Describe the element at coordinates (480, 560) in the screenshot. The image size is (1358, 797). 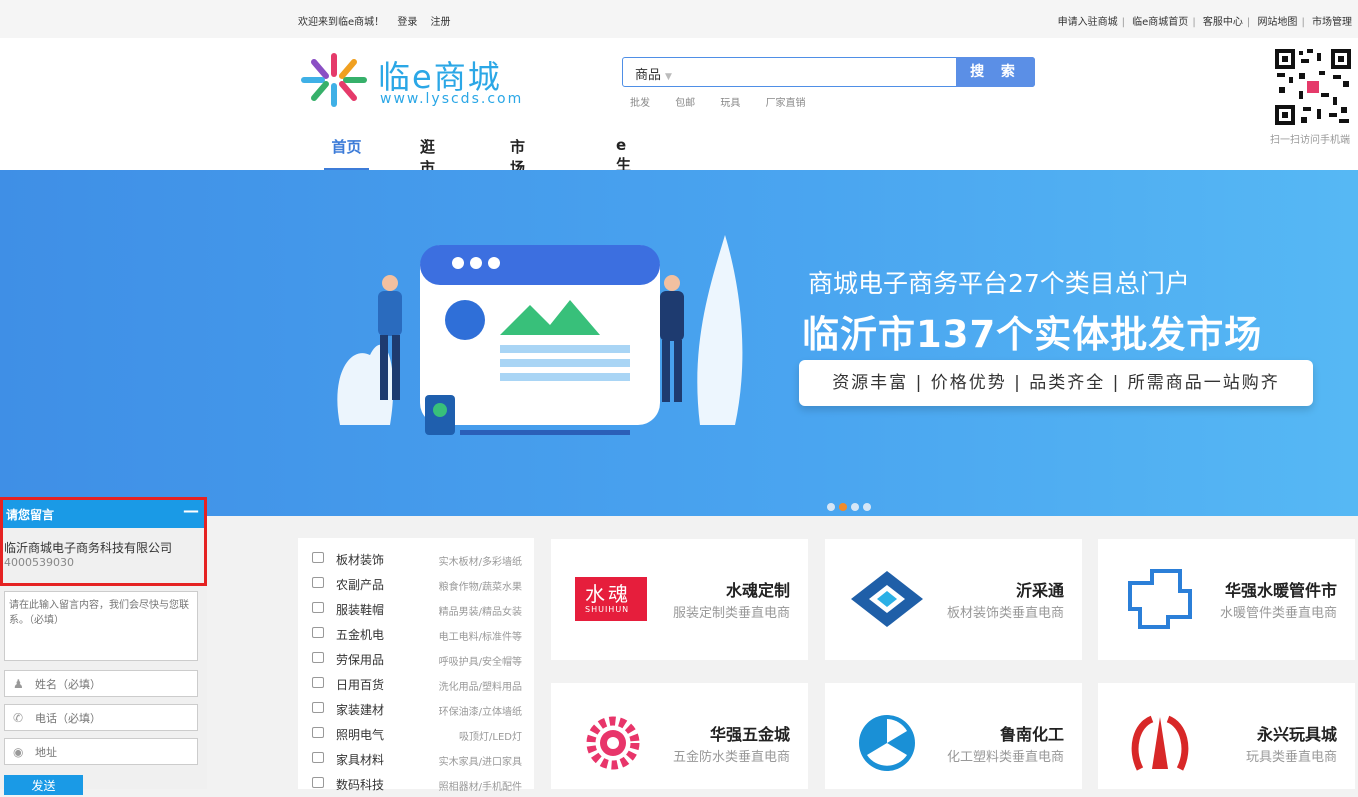
I see `category-sub: 实木板材/多彩墙纸` at that location.